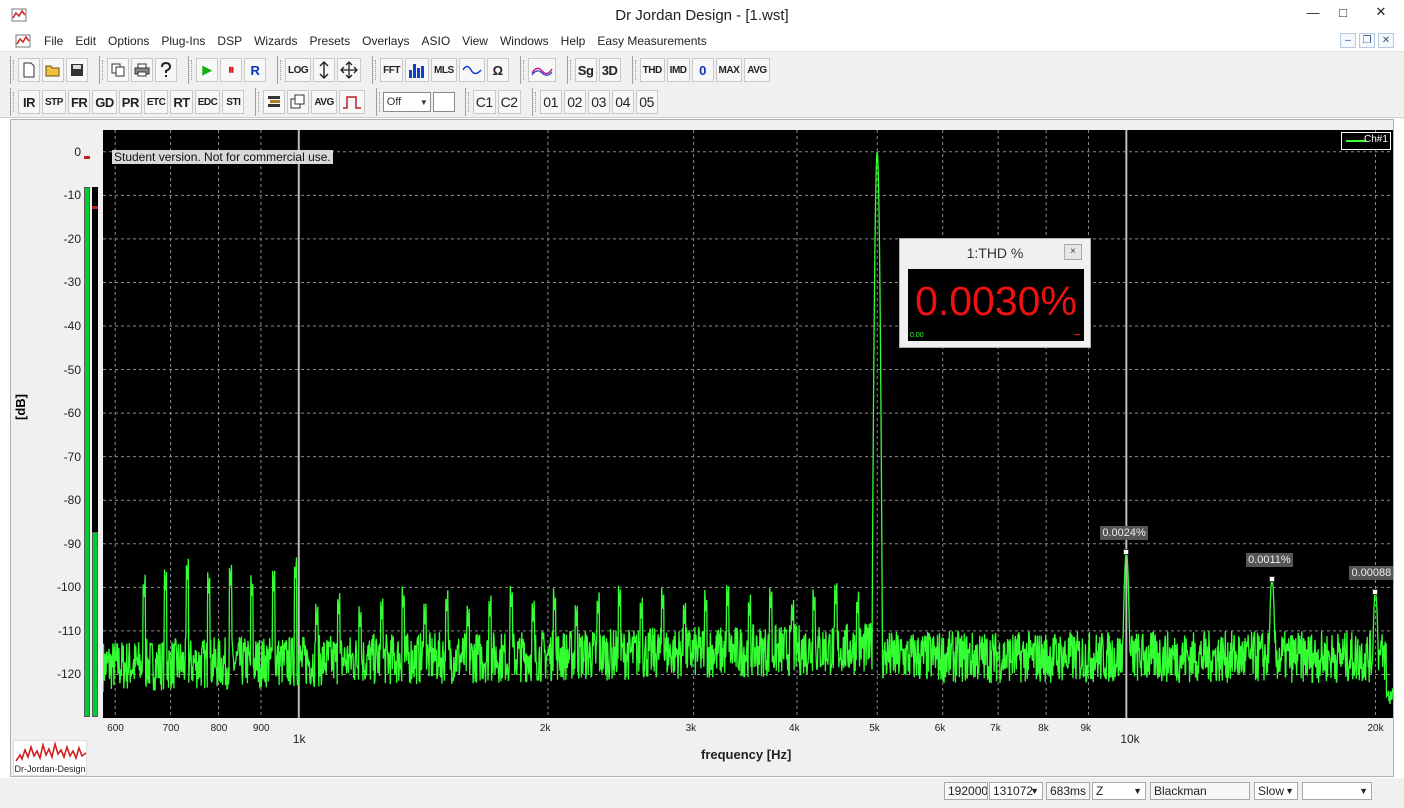 Image resolution: width=1404 pixels, height=808 pixels. I want to click on spectrum-bars-button, so click(417, 70).